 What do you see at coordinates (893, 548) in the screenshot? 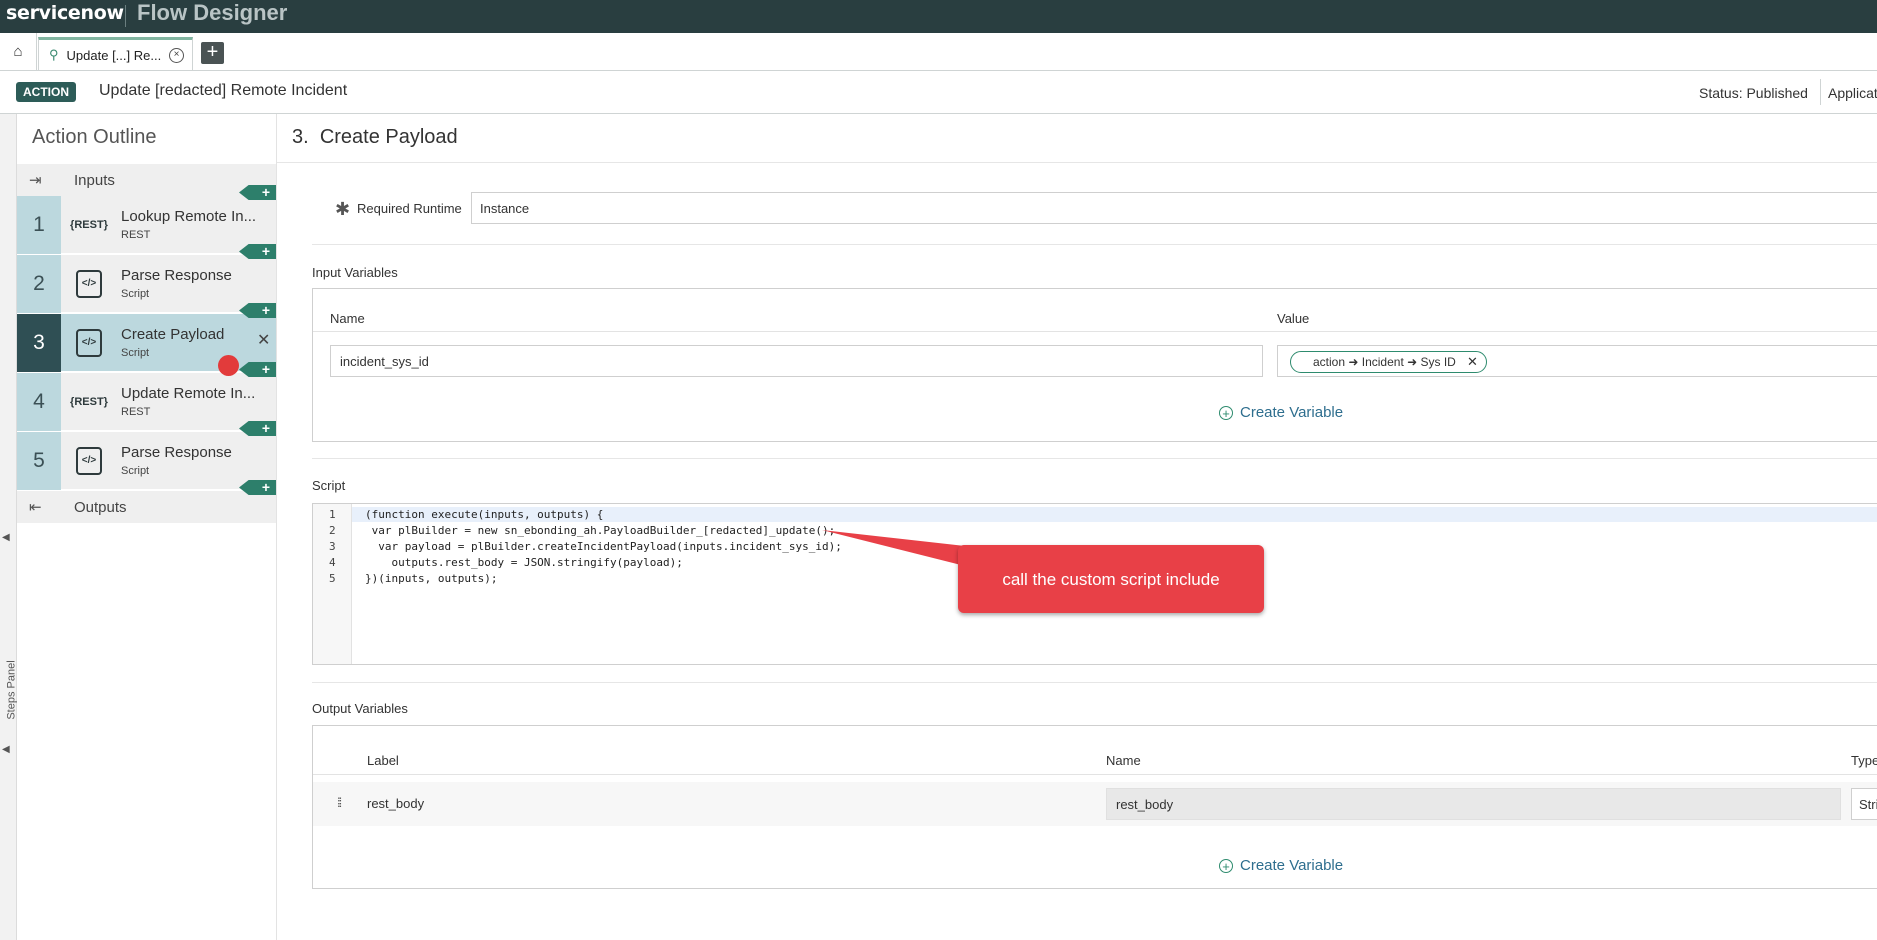
I see `callout-pointer` at bounding box center [893, 548].